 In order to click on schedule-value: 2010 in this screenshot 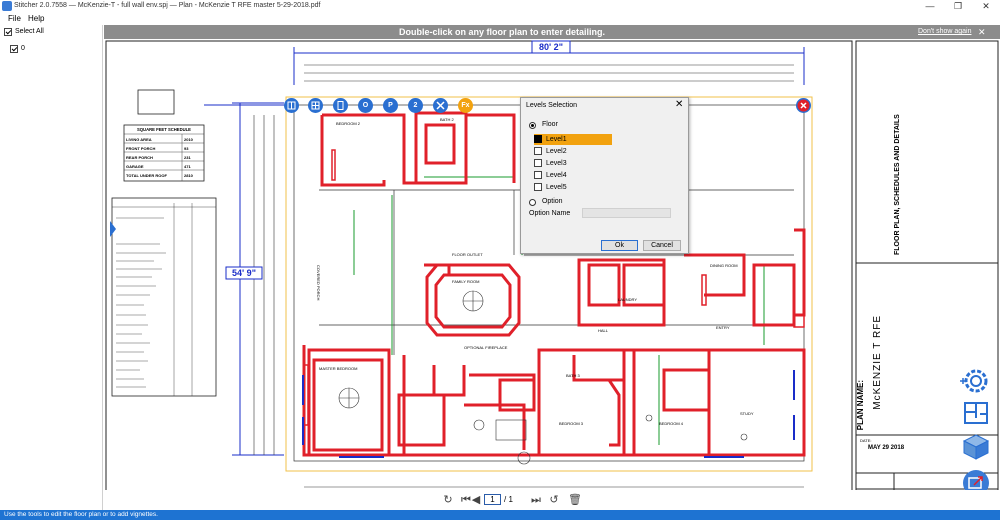, I will do `click(188, 139)`.